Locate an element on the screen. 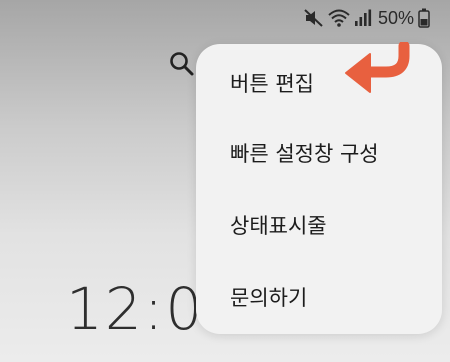 Image resolution: width=450 pixels, height=362 pixels. search-icon is located at coordinates (182, 66).